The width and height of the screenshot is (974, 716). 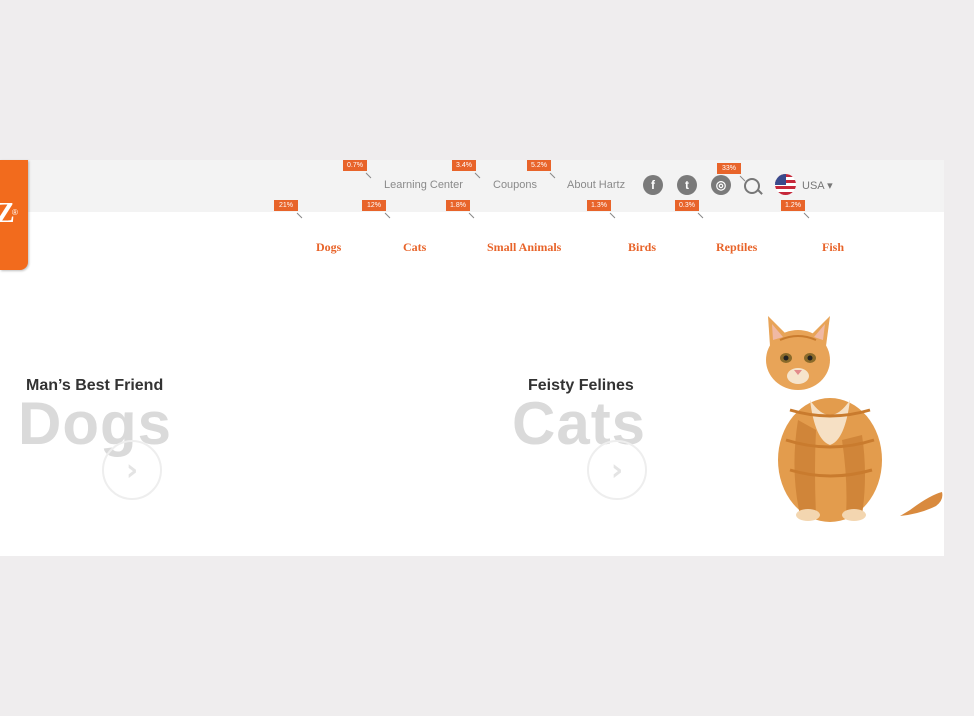 I want to click on coupons-click-badge: 3.4%, so click(x=464, y=165).